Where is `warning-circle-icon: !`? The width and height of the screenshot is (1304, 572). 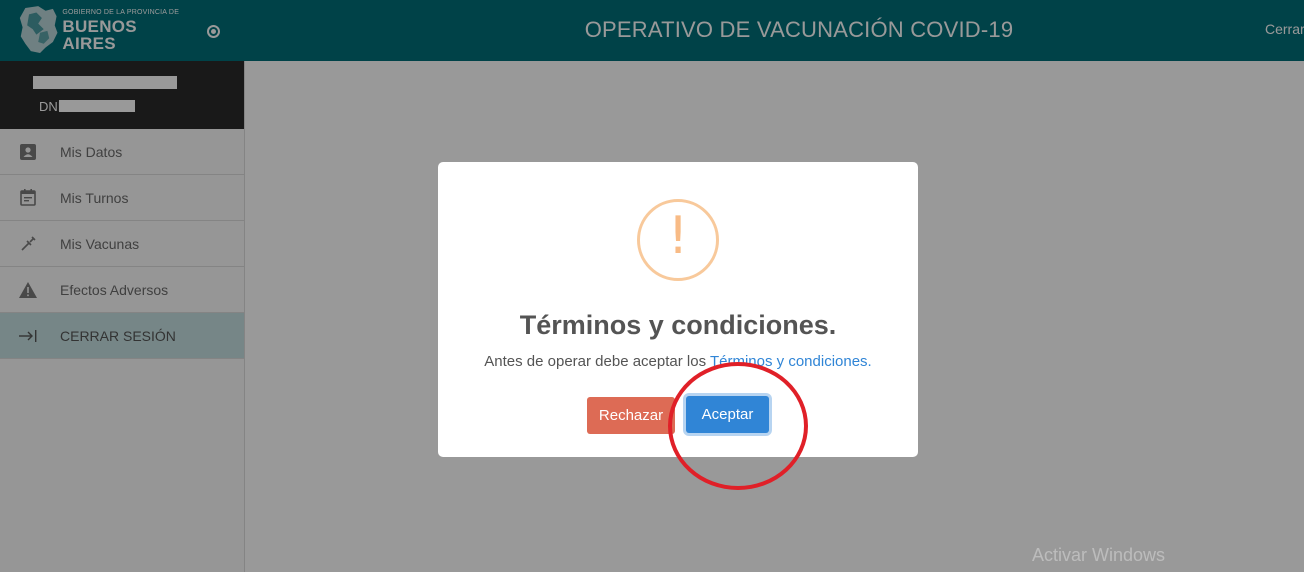
warning-circle-icon: ! is located at coordinates (678, 240).